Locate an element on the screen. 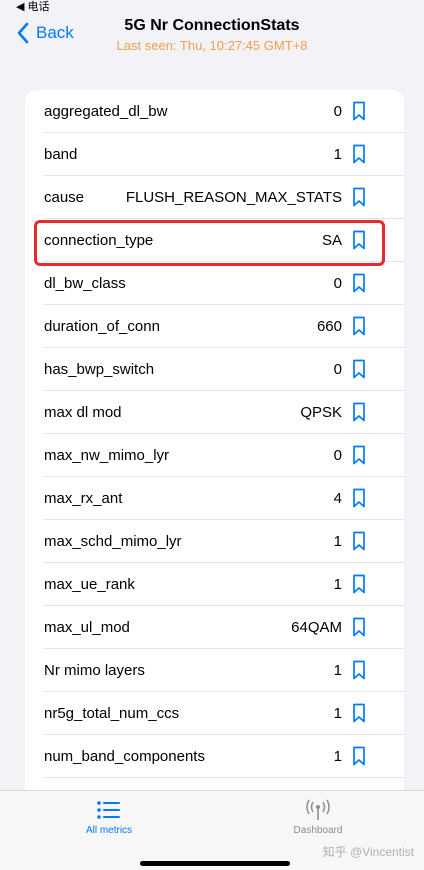 The width and height of the screenshot is (424, 870). metric-row: connection_type SA is located at coordinates (214, 240).